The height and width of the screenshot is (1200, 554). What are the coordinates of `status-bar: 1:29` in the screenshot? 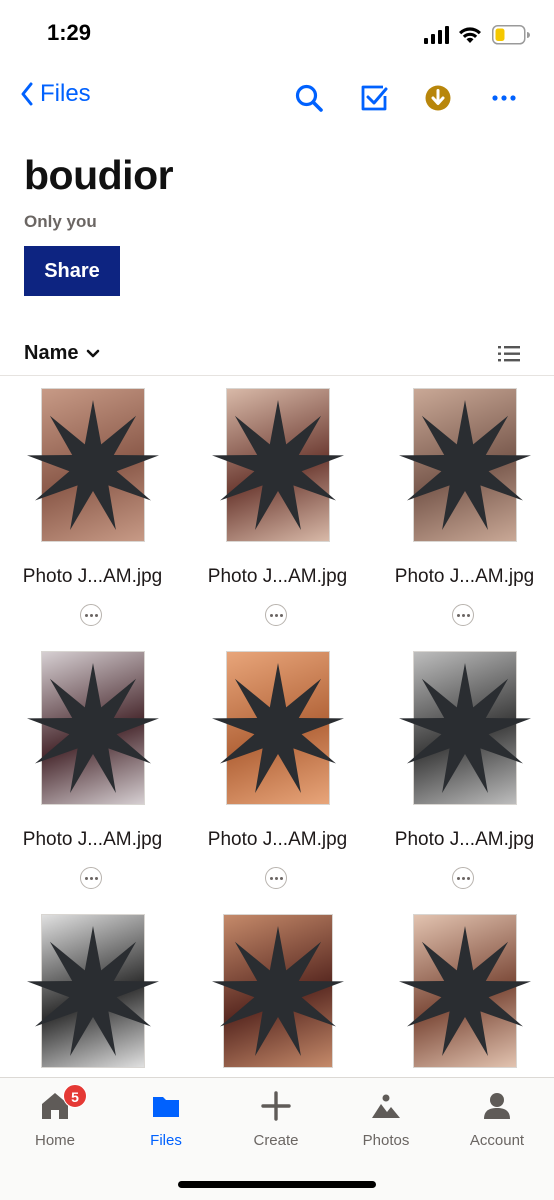 It's located at (277, 33).